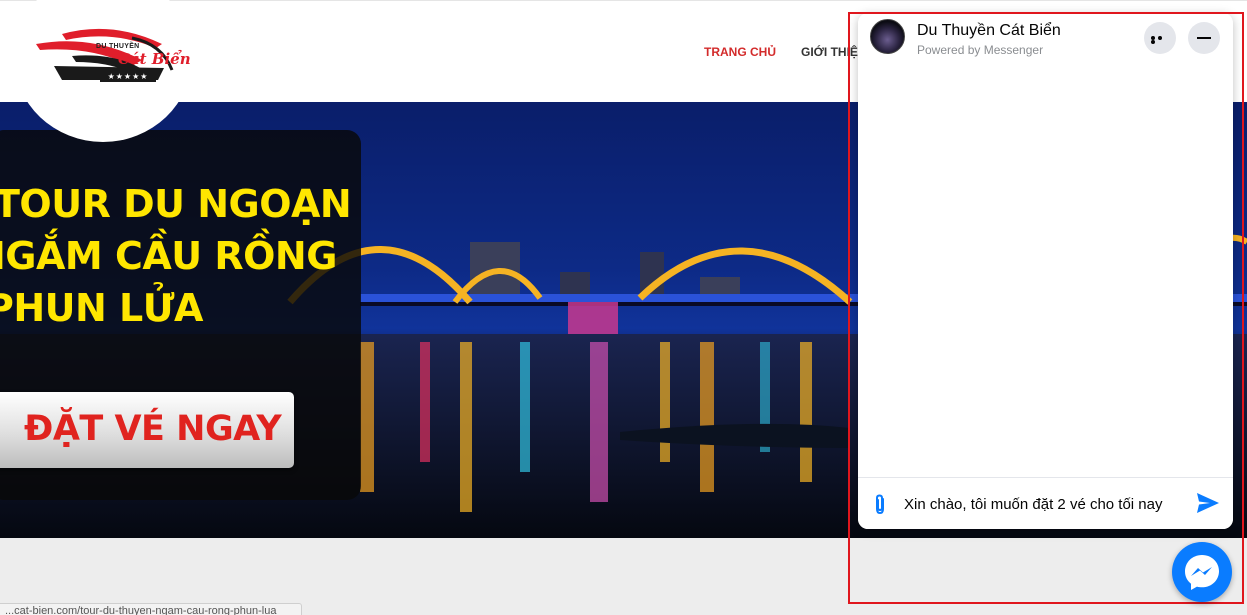 Image resolution: width=1247 pixels, height=615 pixels. What do you see at coordinates (101, 308) in the screenshot?
I see `headline-line-3: PHUN LỬA` at bounding box center [101, 308].